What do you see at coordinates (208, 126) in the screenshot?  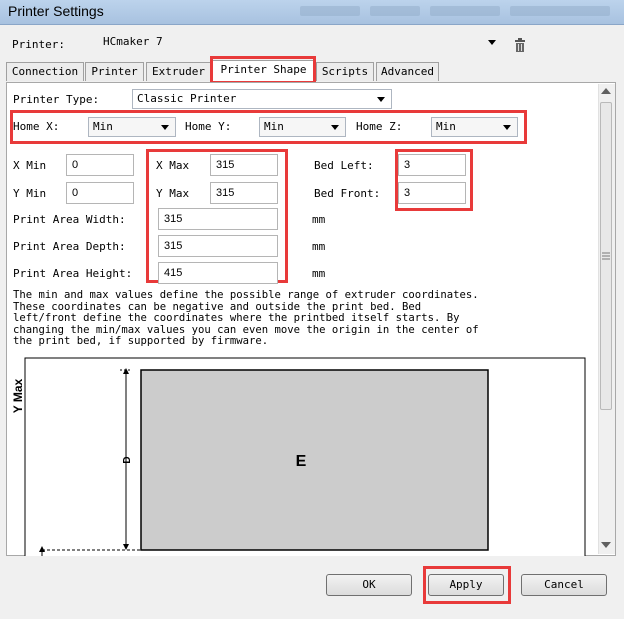 I see `home-y-label: Home Y:` at bounding box center [208, 126].